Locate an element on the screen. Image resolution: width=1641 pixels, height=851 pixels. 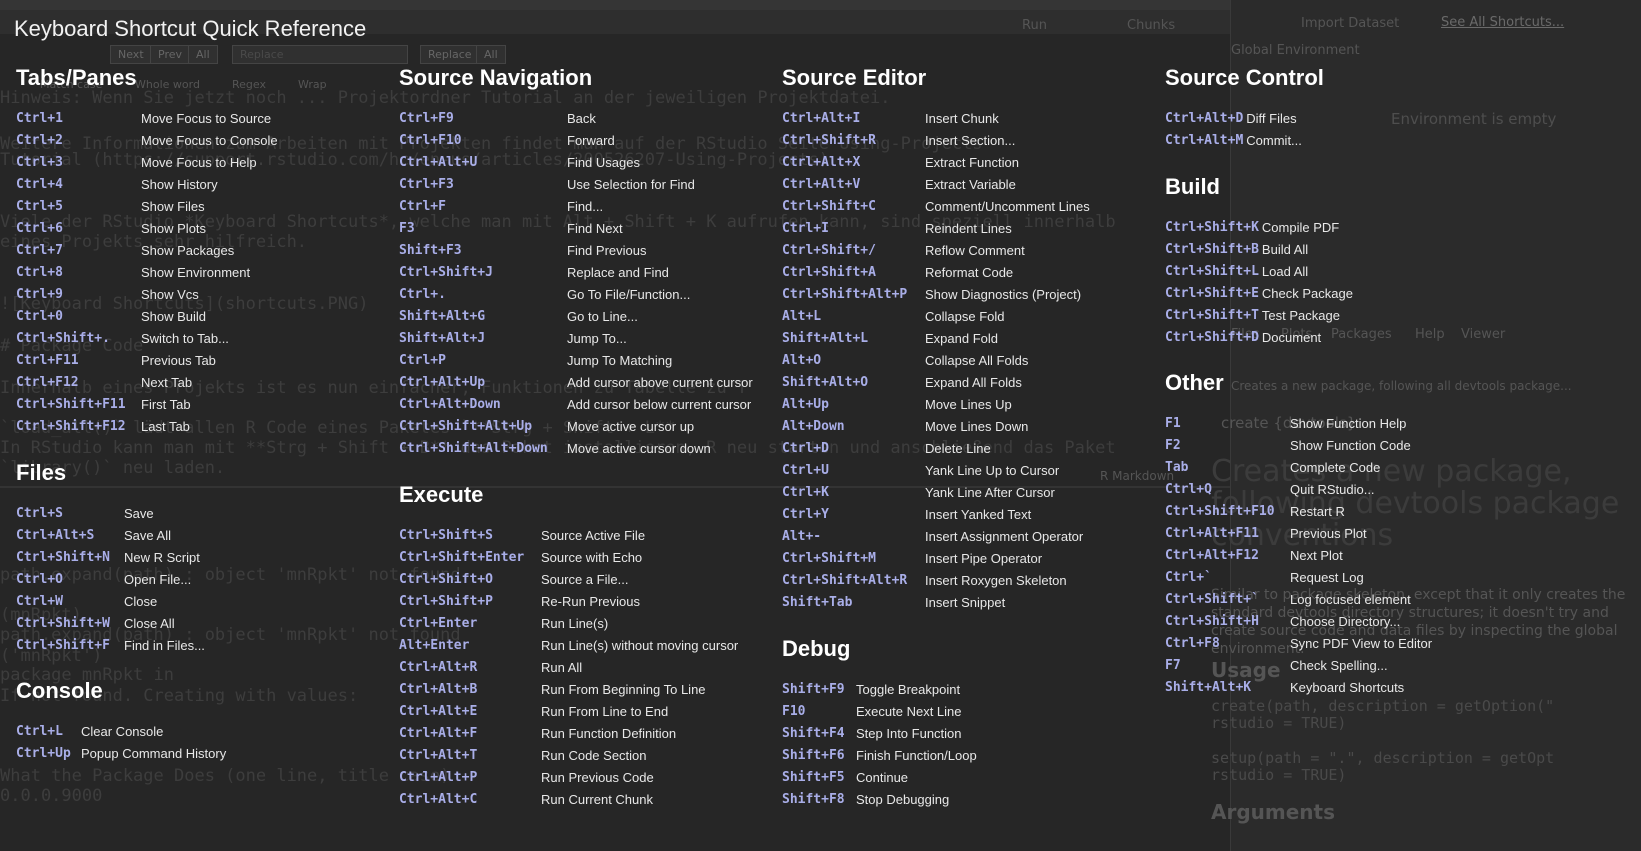
shortcut-description: Add cursor above current cursor is located at coordinates (660, 382).